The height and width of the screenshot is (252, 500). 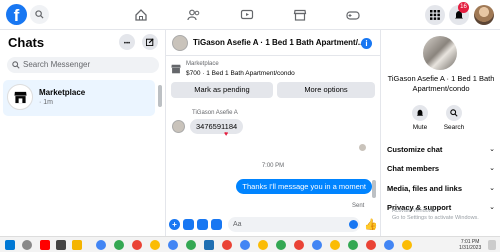 What do you see at coordinates (353, 15) in the screenshot?
I see `gaming-icon` at bounding box center [353, 15].